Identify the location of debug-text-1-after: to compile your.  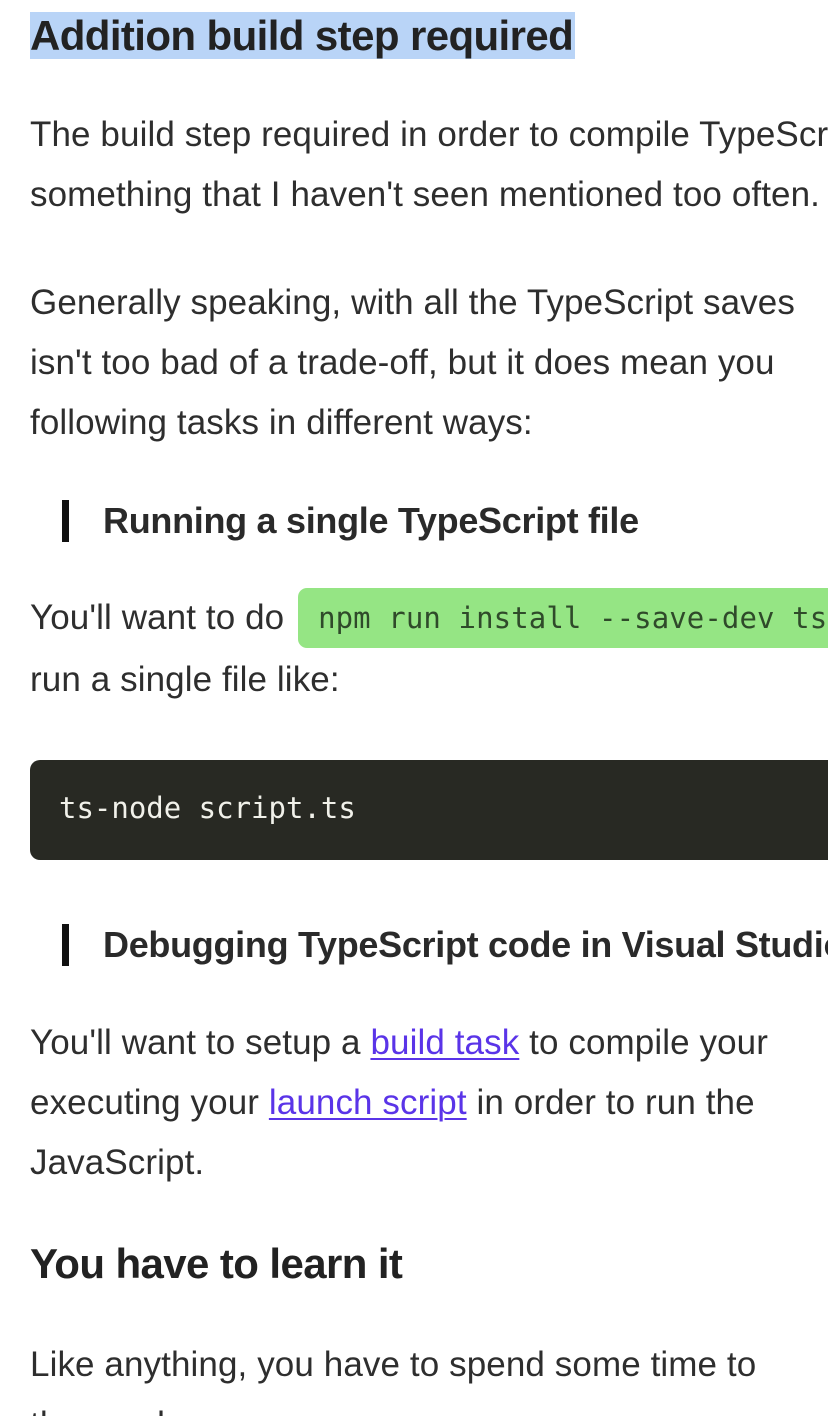
(648, 1042).